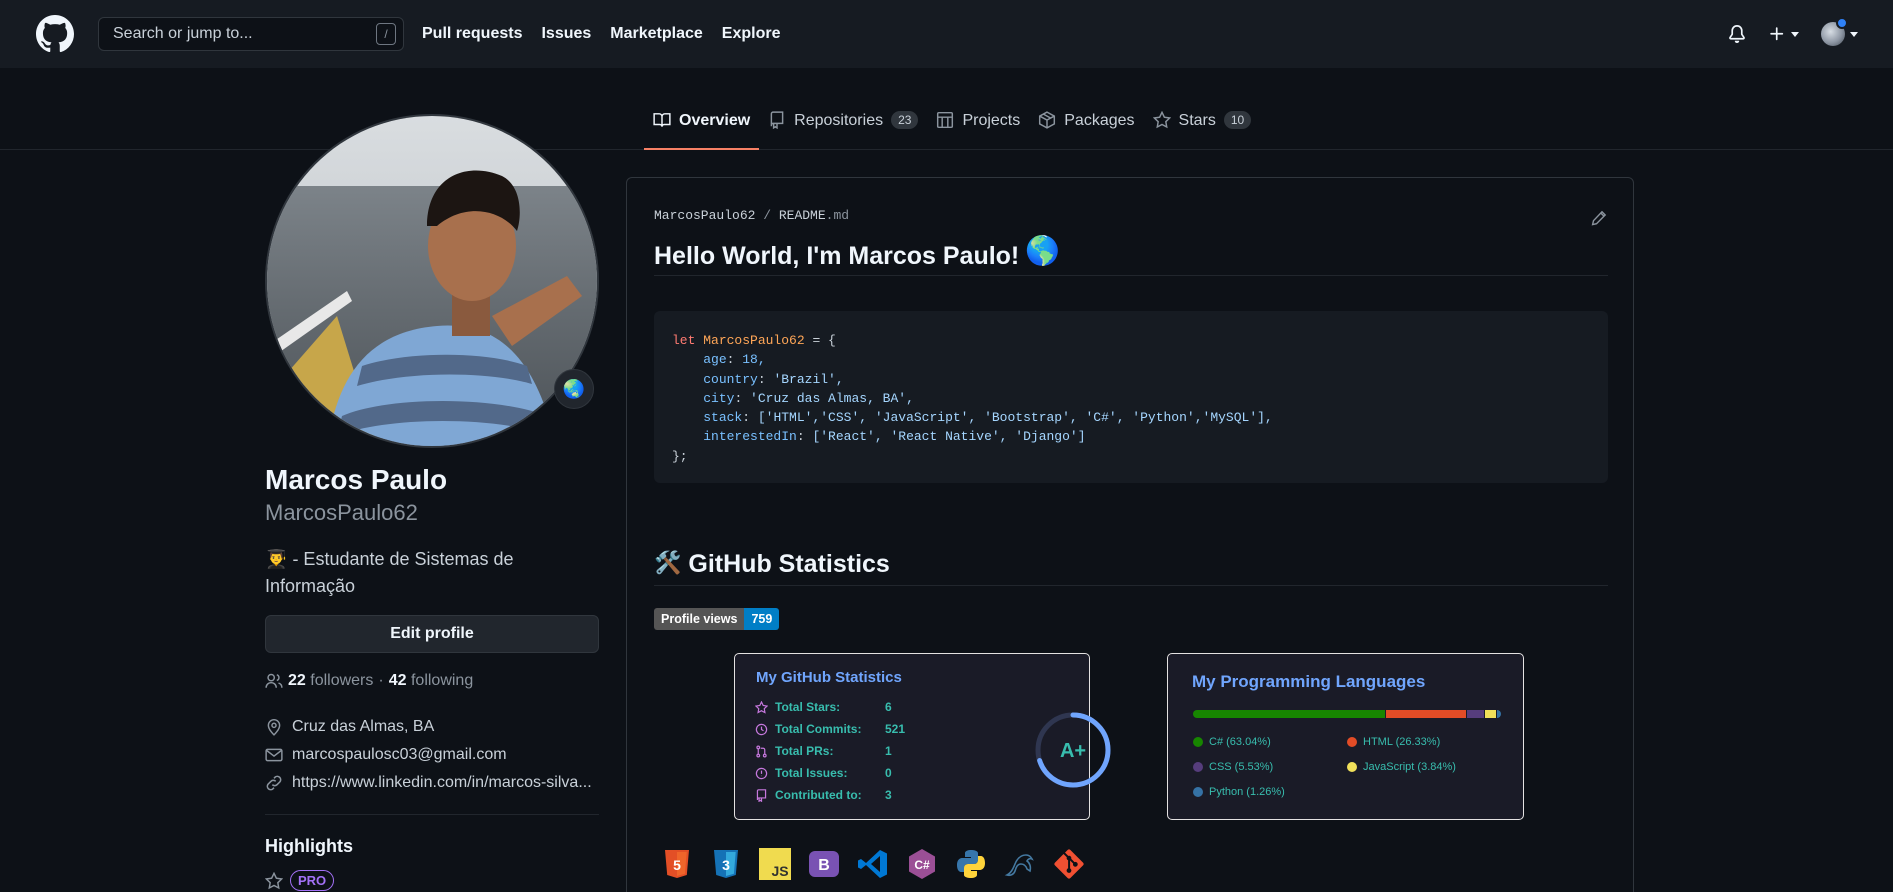 The image size is (1893, 892). What do you see at coordinates (971, 864) in the screenshot?
I see `python-icon` at bounding box center [971, 864].